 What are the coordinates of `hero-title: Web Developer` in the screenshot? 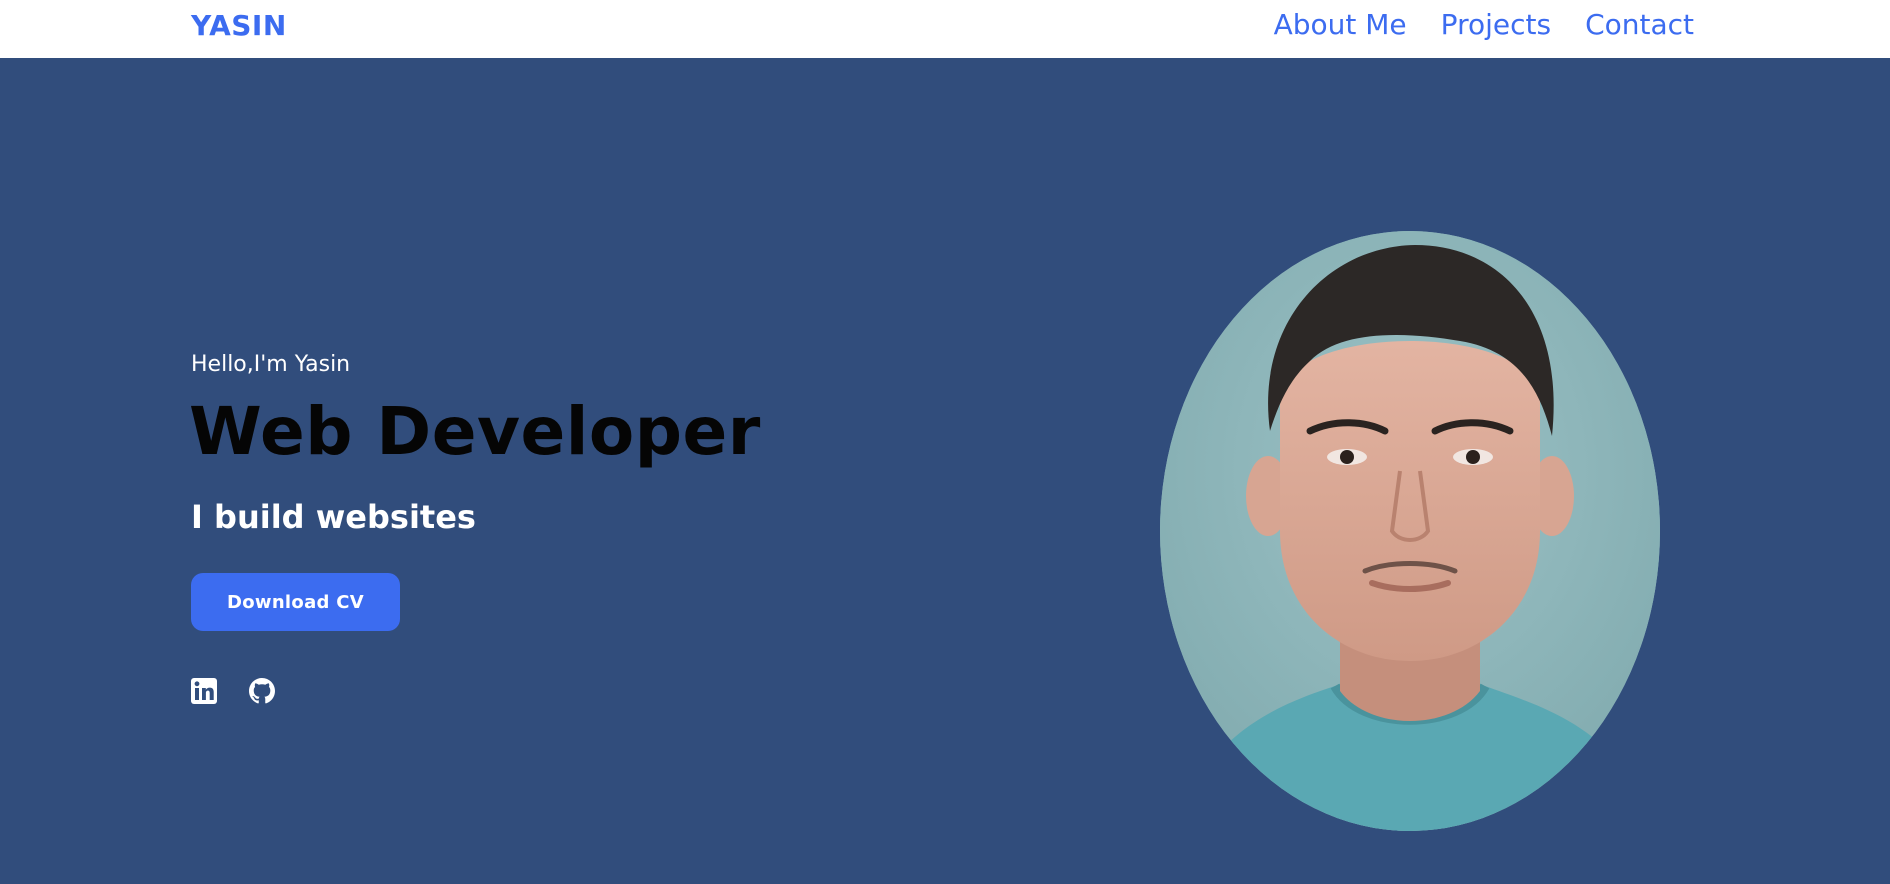 It's located at (475, 431).